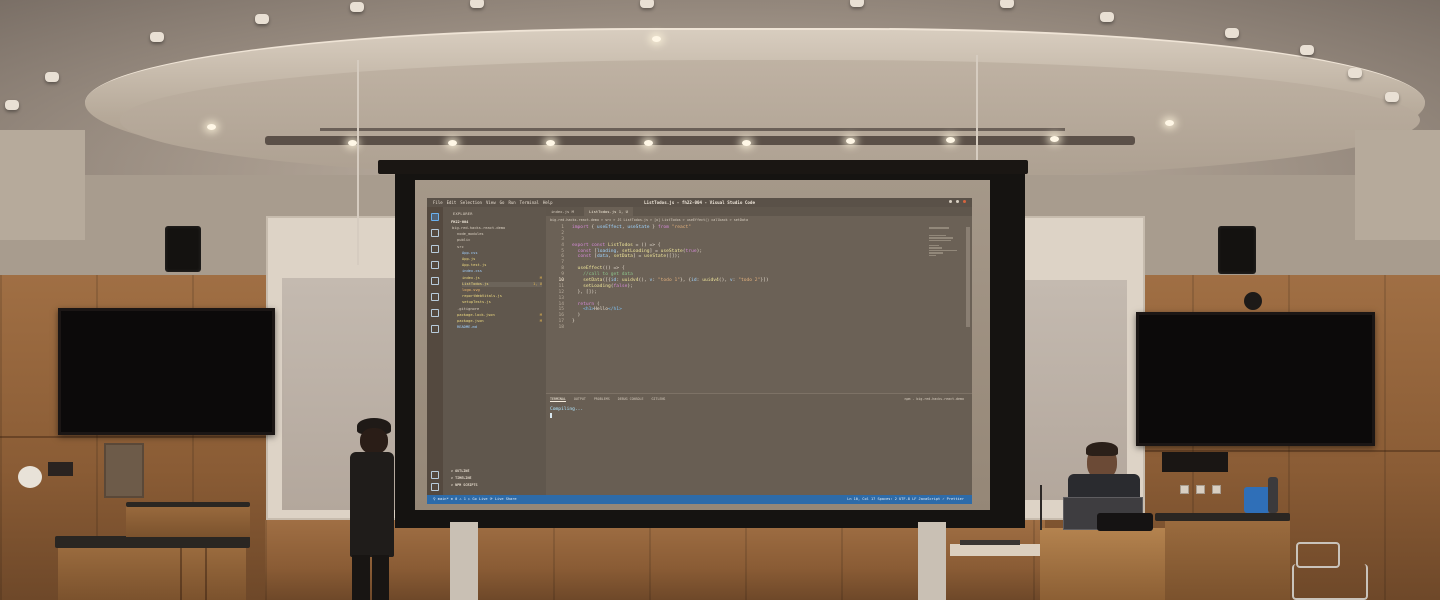 Image resolution: width=1440 pixels, height=600 pixels. What do you see at coordinates (435, 475) in the screenshot?
I see `account-icon` at bounding box center [435, 475].